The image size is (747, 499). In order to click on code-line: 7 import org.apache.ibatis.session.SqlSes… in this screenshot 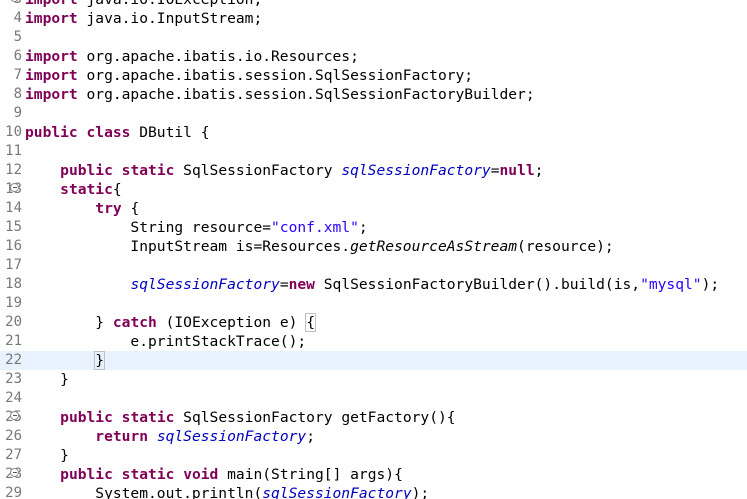, I will do `click(373, 75)`.